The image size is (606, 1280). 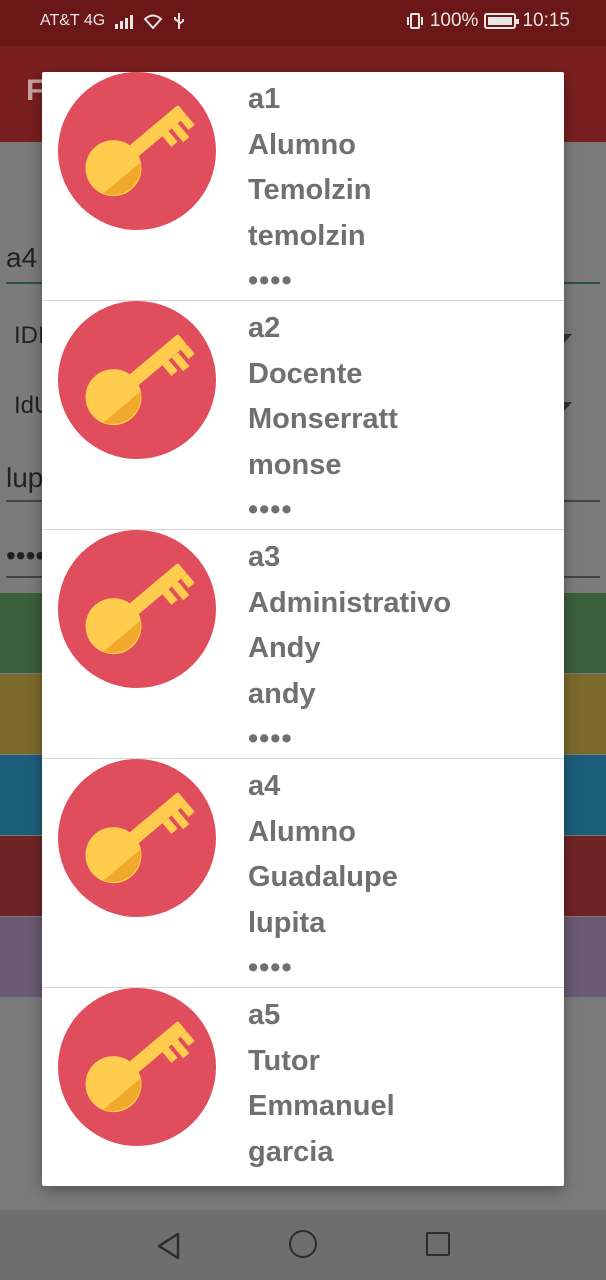 I want to click on list-item-details: a1 Alumno Temolzin temolzin ••••, so click(x=310, y=196).